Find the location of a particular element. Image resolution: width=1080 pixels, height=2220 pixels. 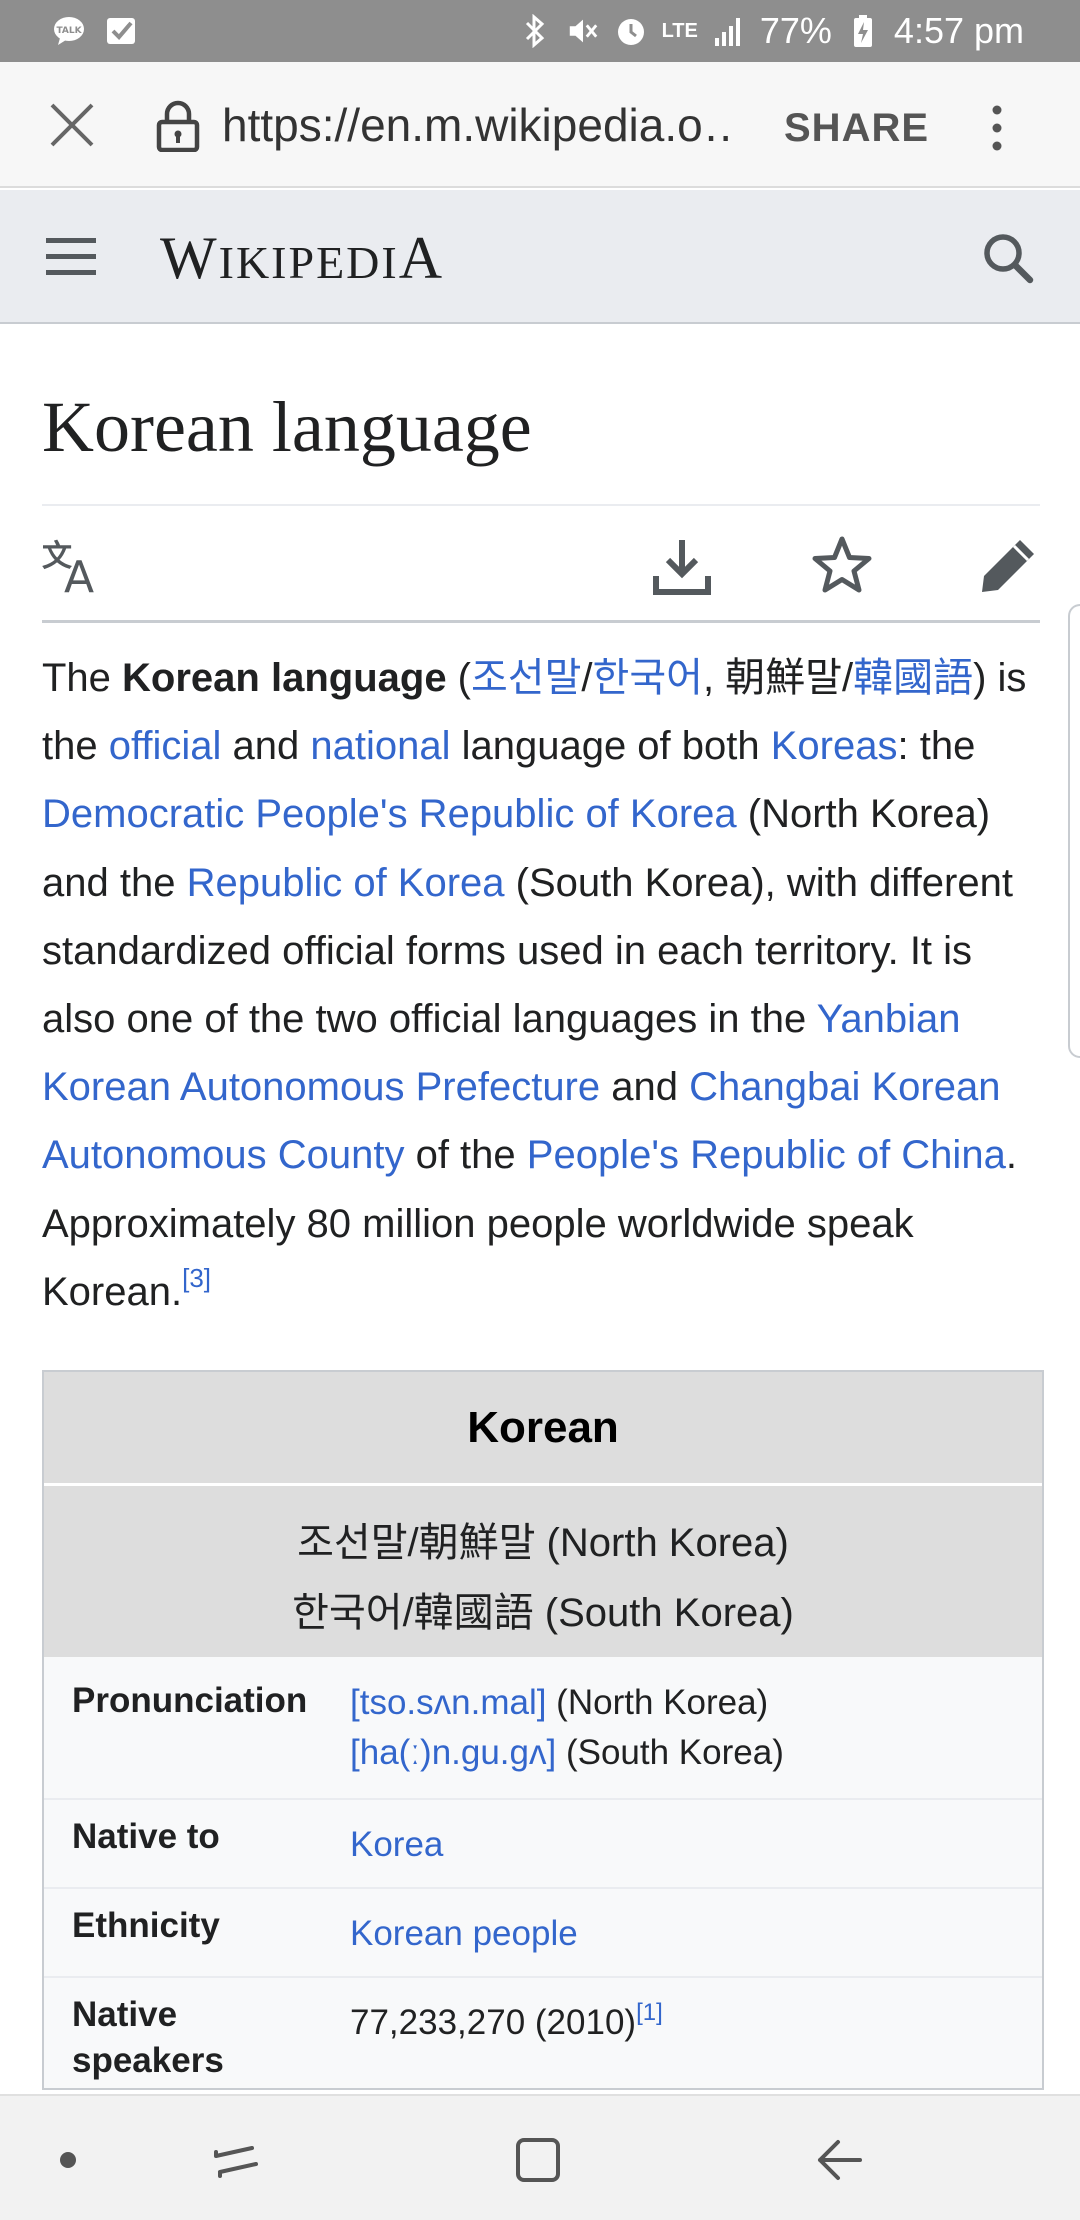

link-dprk: Democratic People's Republic of Korea is located at coordinates (389, 814).